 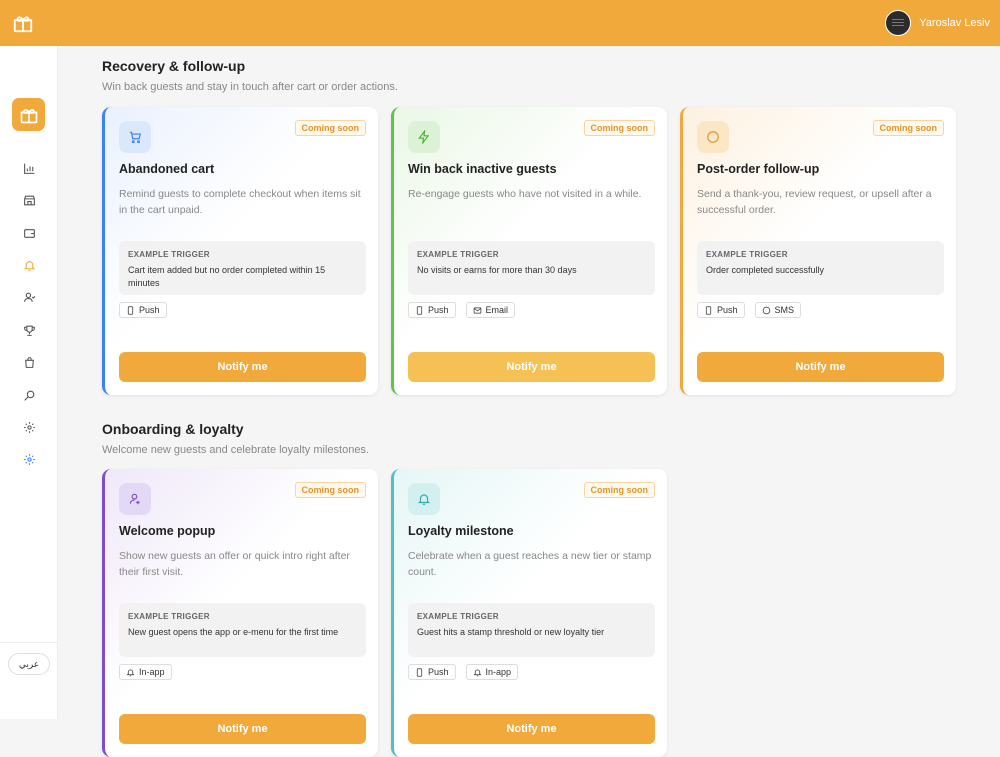 What do you see at coordinates (167, 531) in the screenshot?
I see `card-title: Welcome popup` at bounding box center [167, 531].